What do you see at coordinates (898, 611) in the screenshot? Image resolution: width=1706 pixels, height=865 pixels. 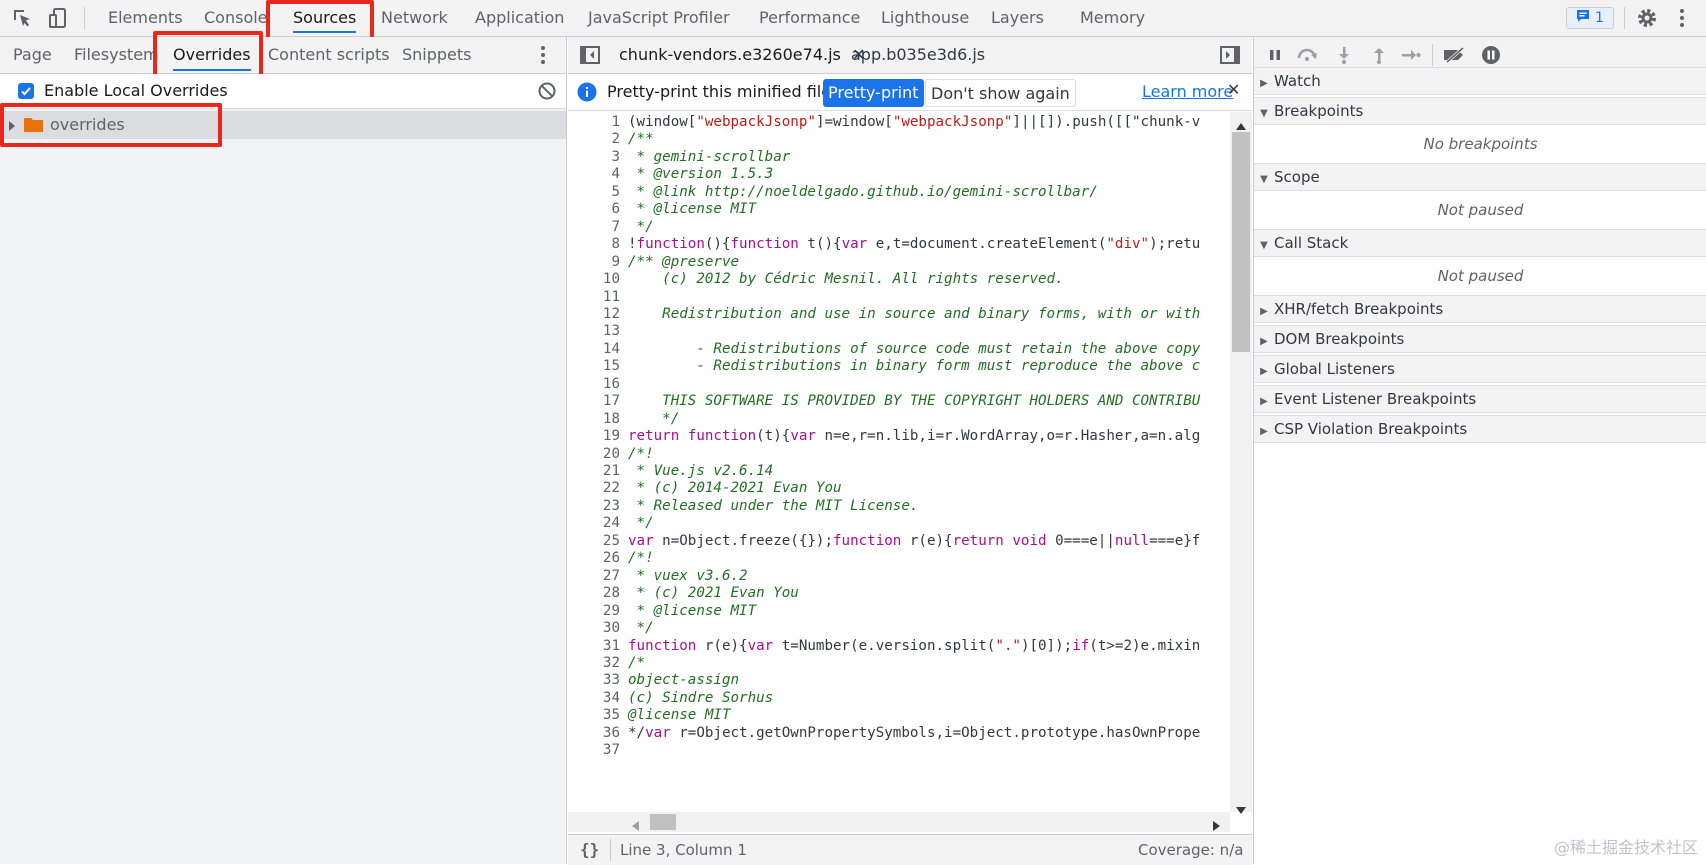 I see `code-line: 29 * @license MIT` at bounding box center [898, 611].